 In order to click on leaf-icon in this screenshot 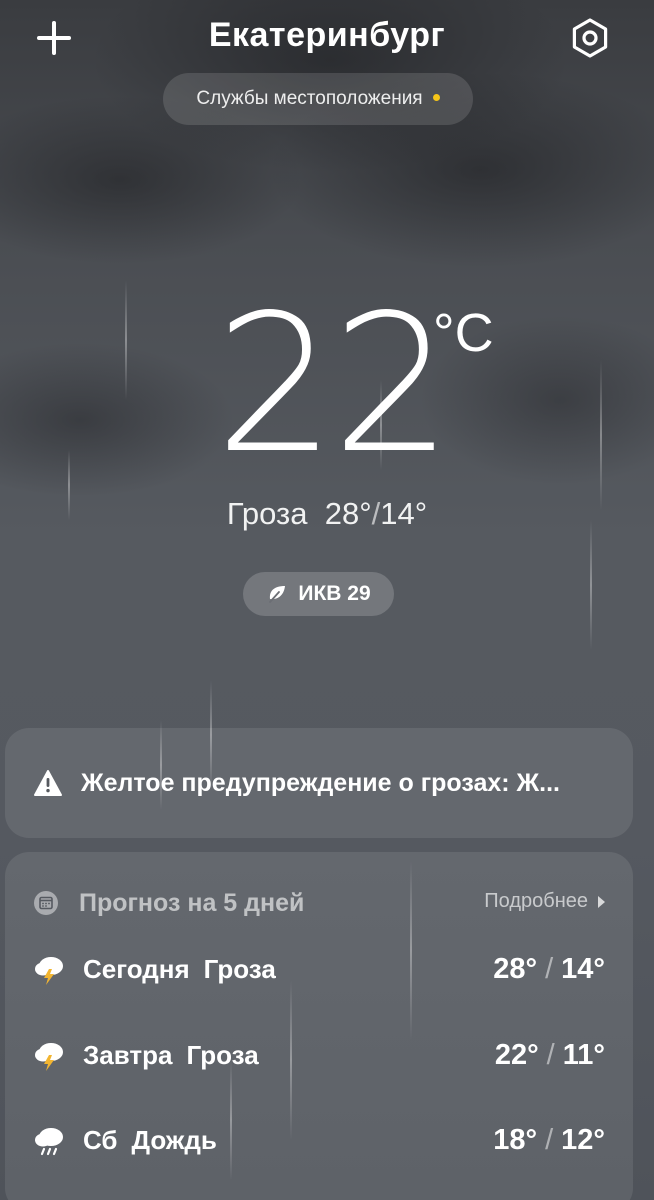, I will do `click(277, 594)`.